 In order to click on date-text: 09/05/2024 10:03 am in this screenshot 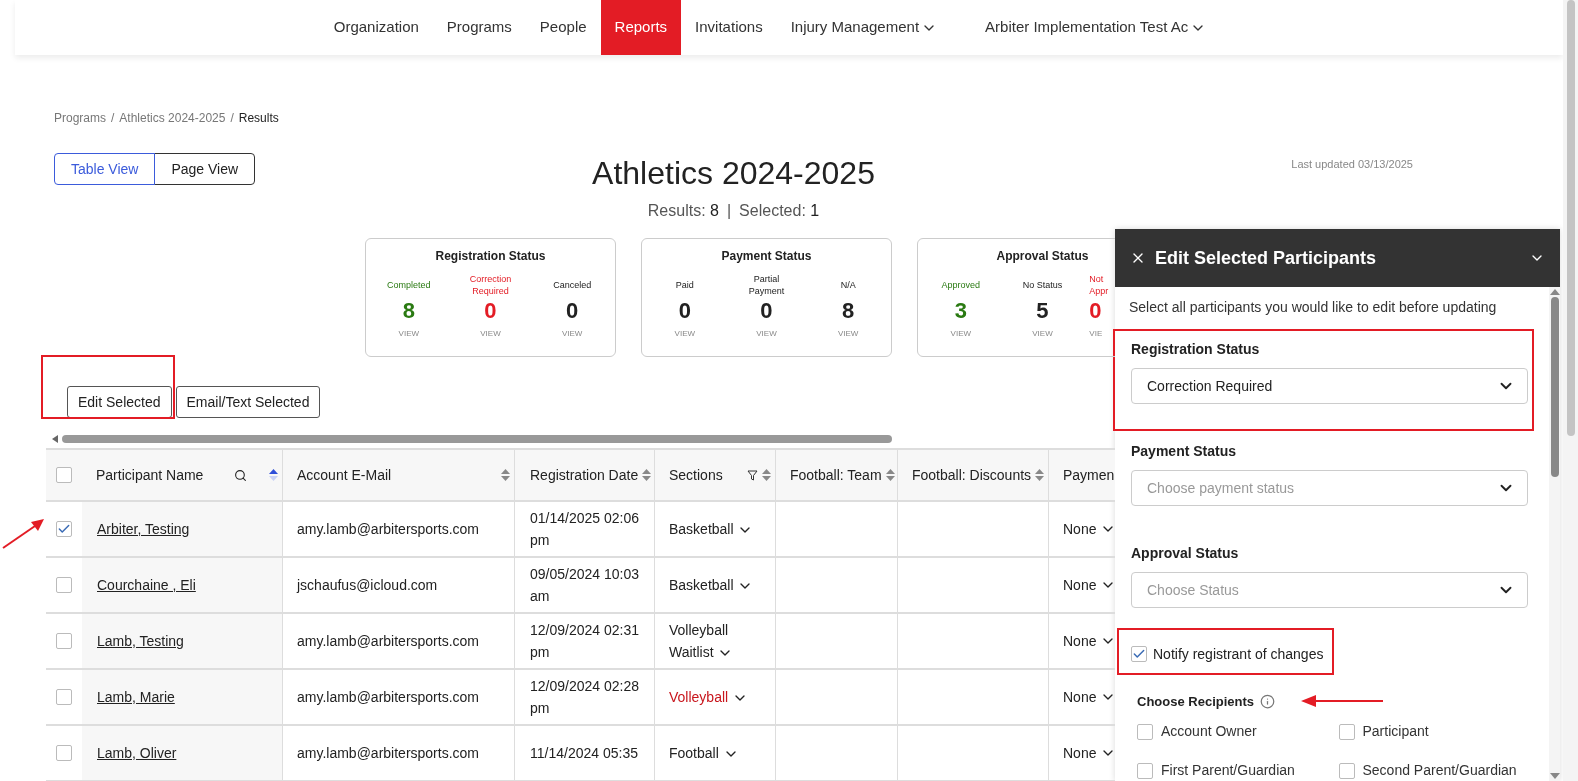, I will do `click(585, 585)`.